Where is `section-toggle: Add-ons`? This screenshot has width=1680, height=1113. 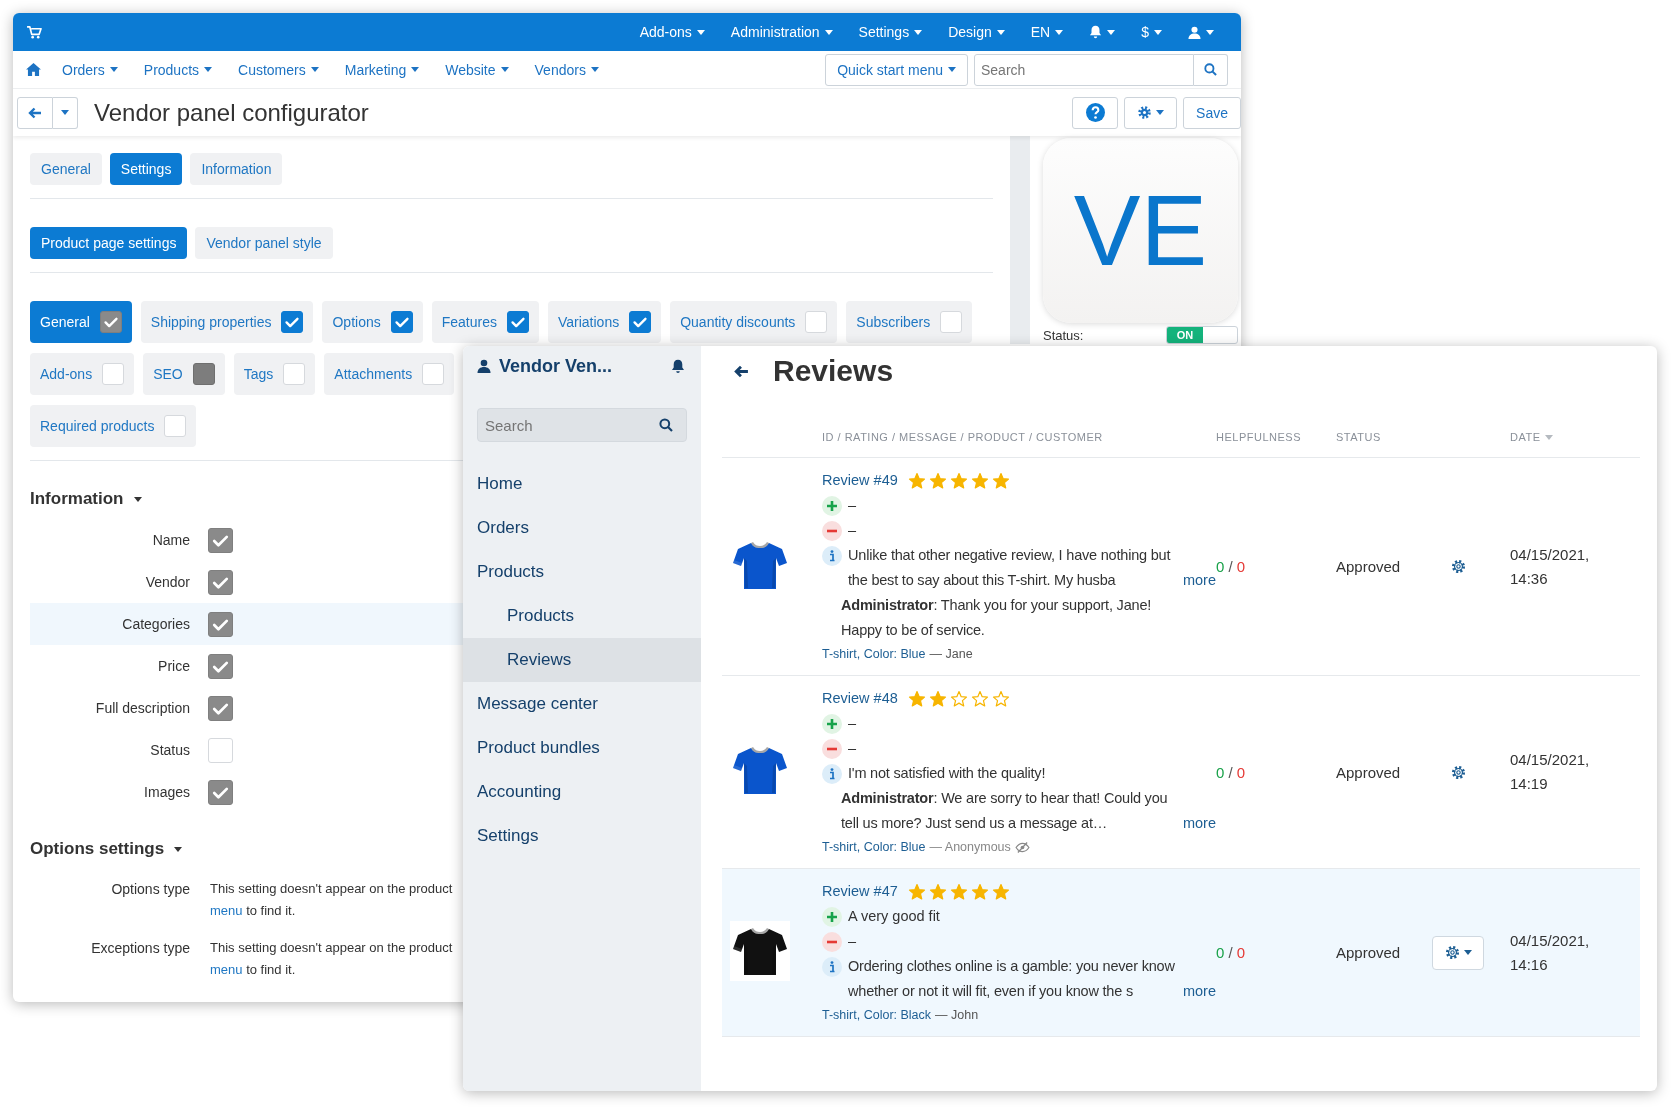
section-toggle: Add-ons is located at coordinates (82, 374).